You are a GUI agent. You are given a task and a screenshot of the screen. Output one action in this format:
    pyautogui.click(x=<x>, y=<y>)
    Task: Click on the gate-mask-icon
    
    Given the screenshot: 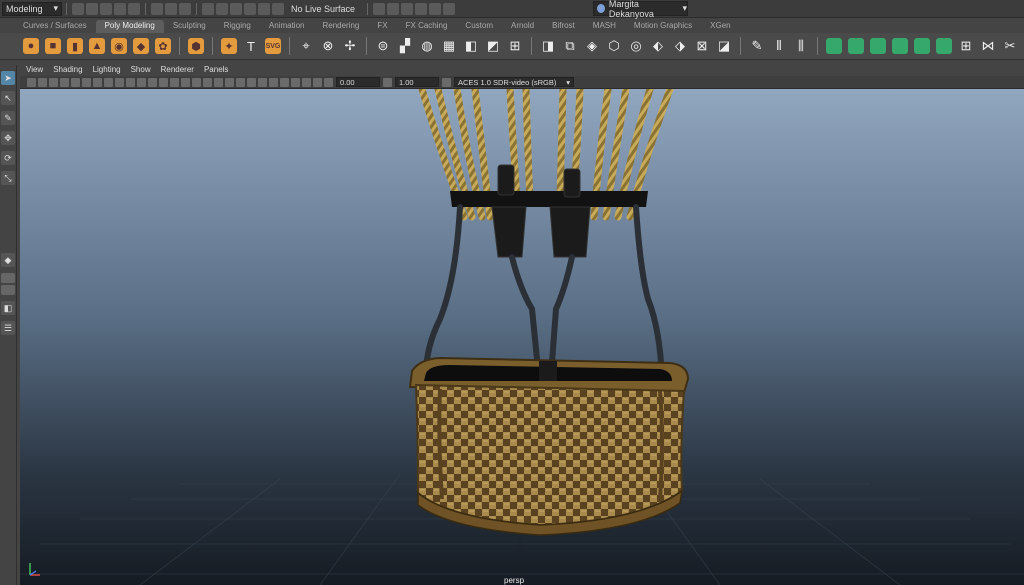 What is the action you would take?
    pyautogui.click(x=130, y=82)
    